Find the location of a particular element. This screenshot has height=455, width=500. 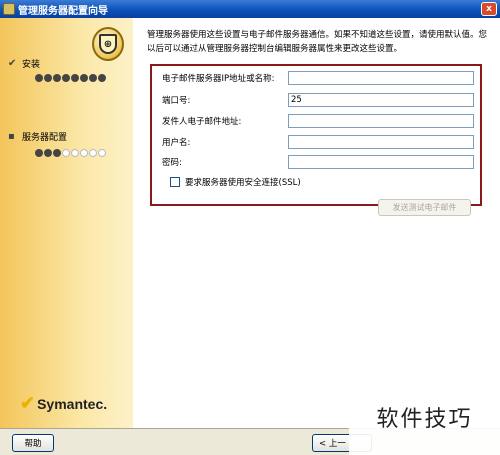

username-label: 用户名: is located at coordinates (176, 143).